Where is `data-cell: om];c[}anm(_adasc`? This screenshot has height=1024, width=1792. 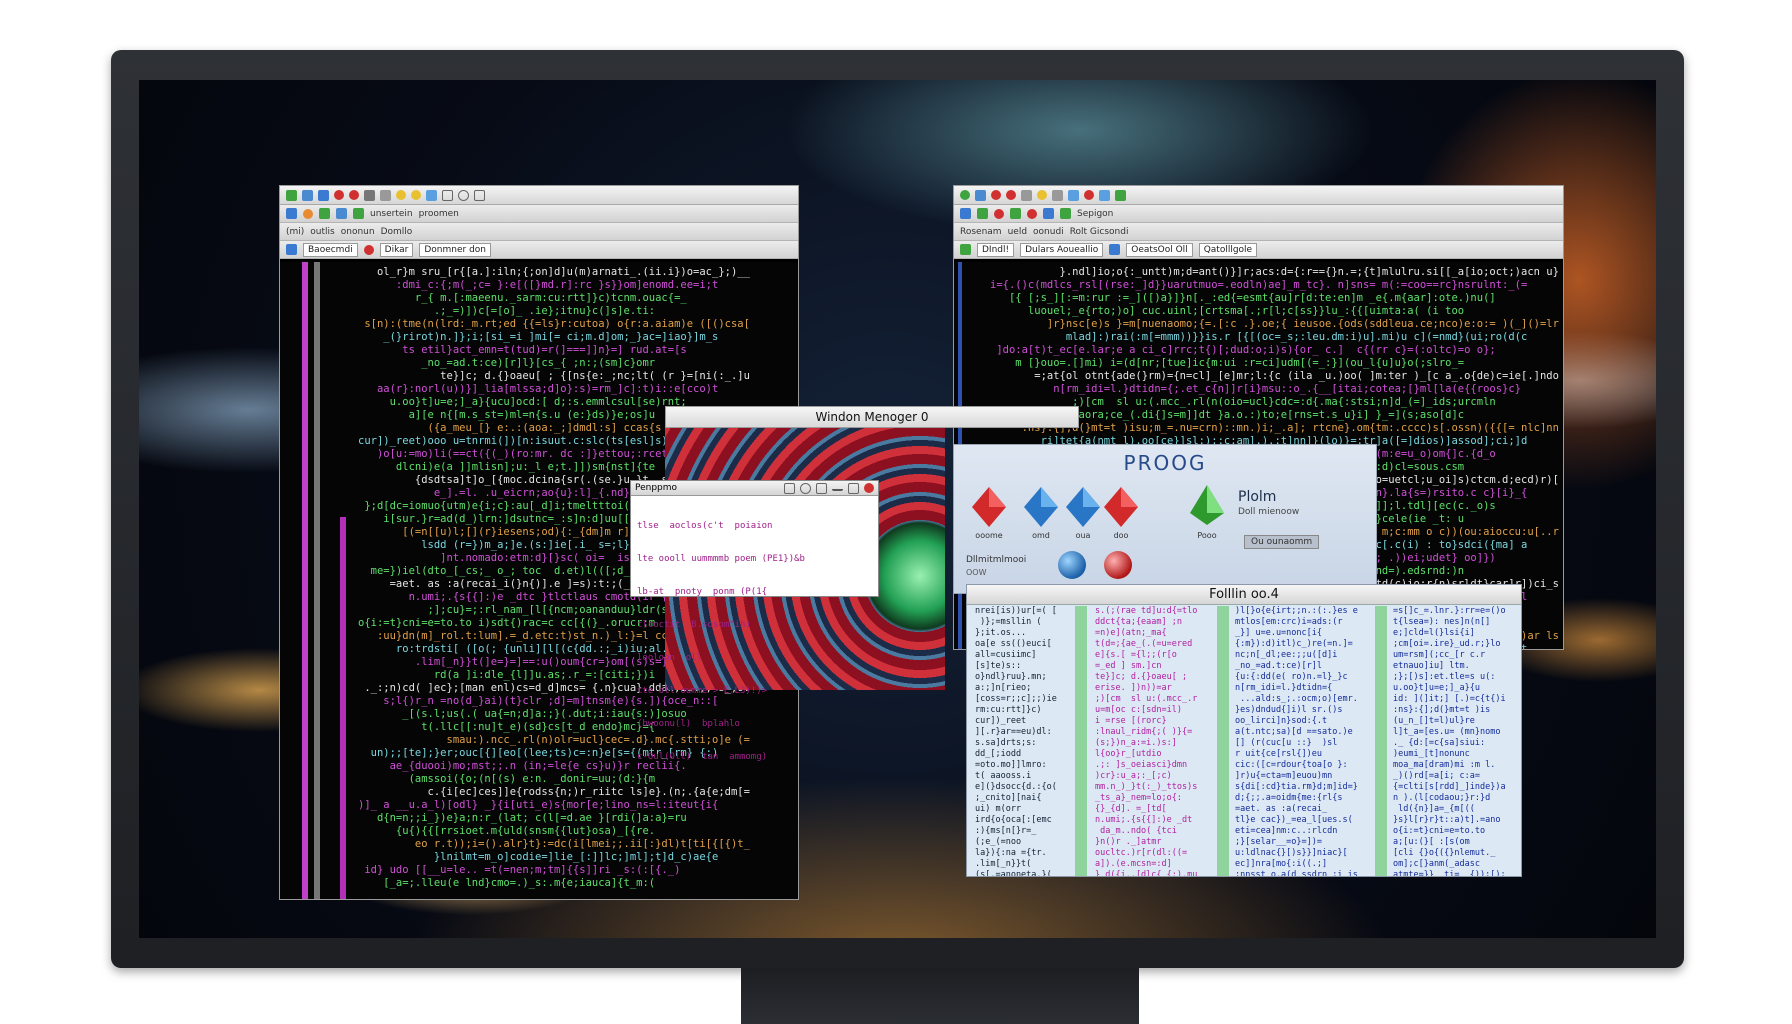 data-cell: om];c[}anm(_adasc is located at coordinates (1436, 864).